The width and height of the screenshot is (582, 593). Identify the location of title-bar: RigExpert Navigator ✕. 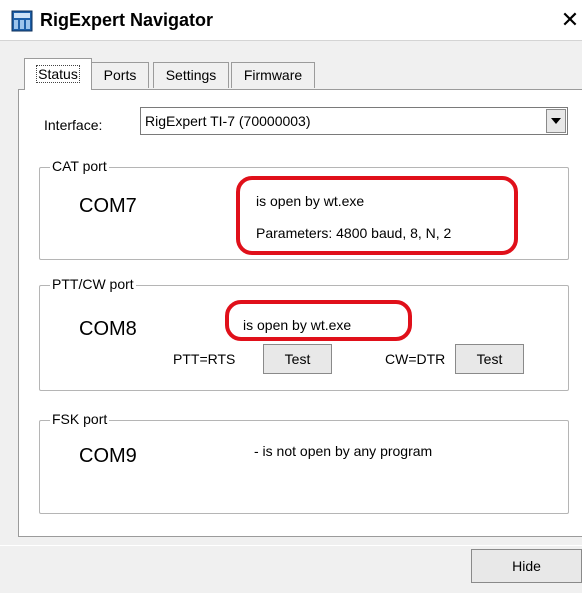
(291, 20).